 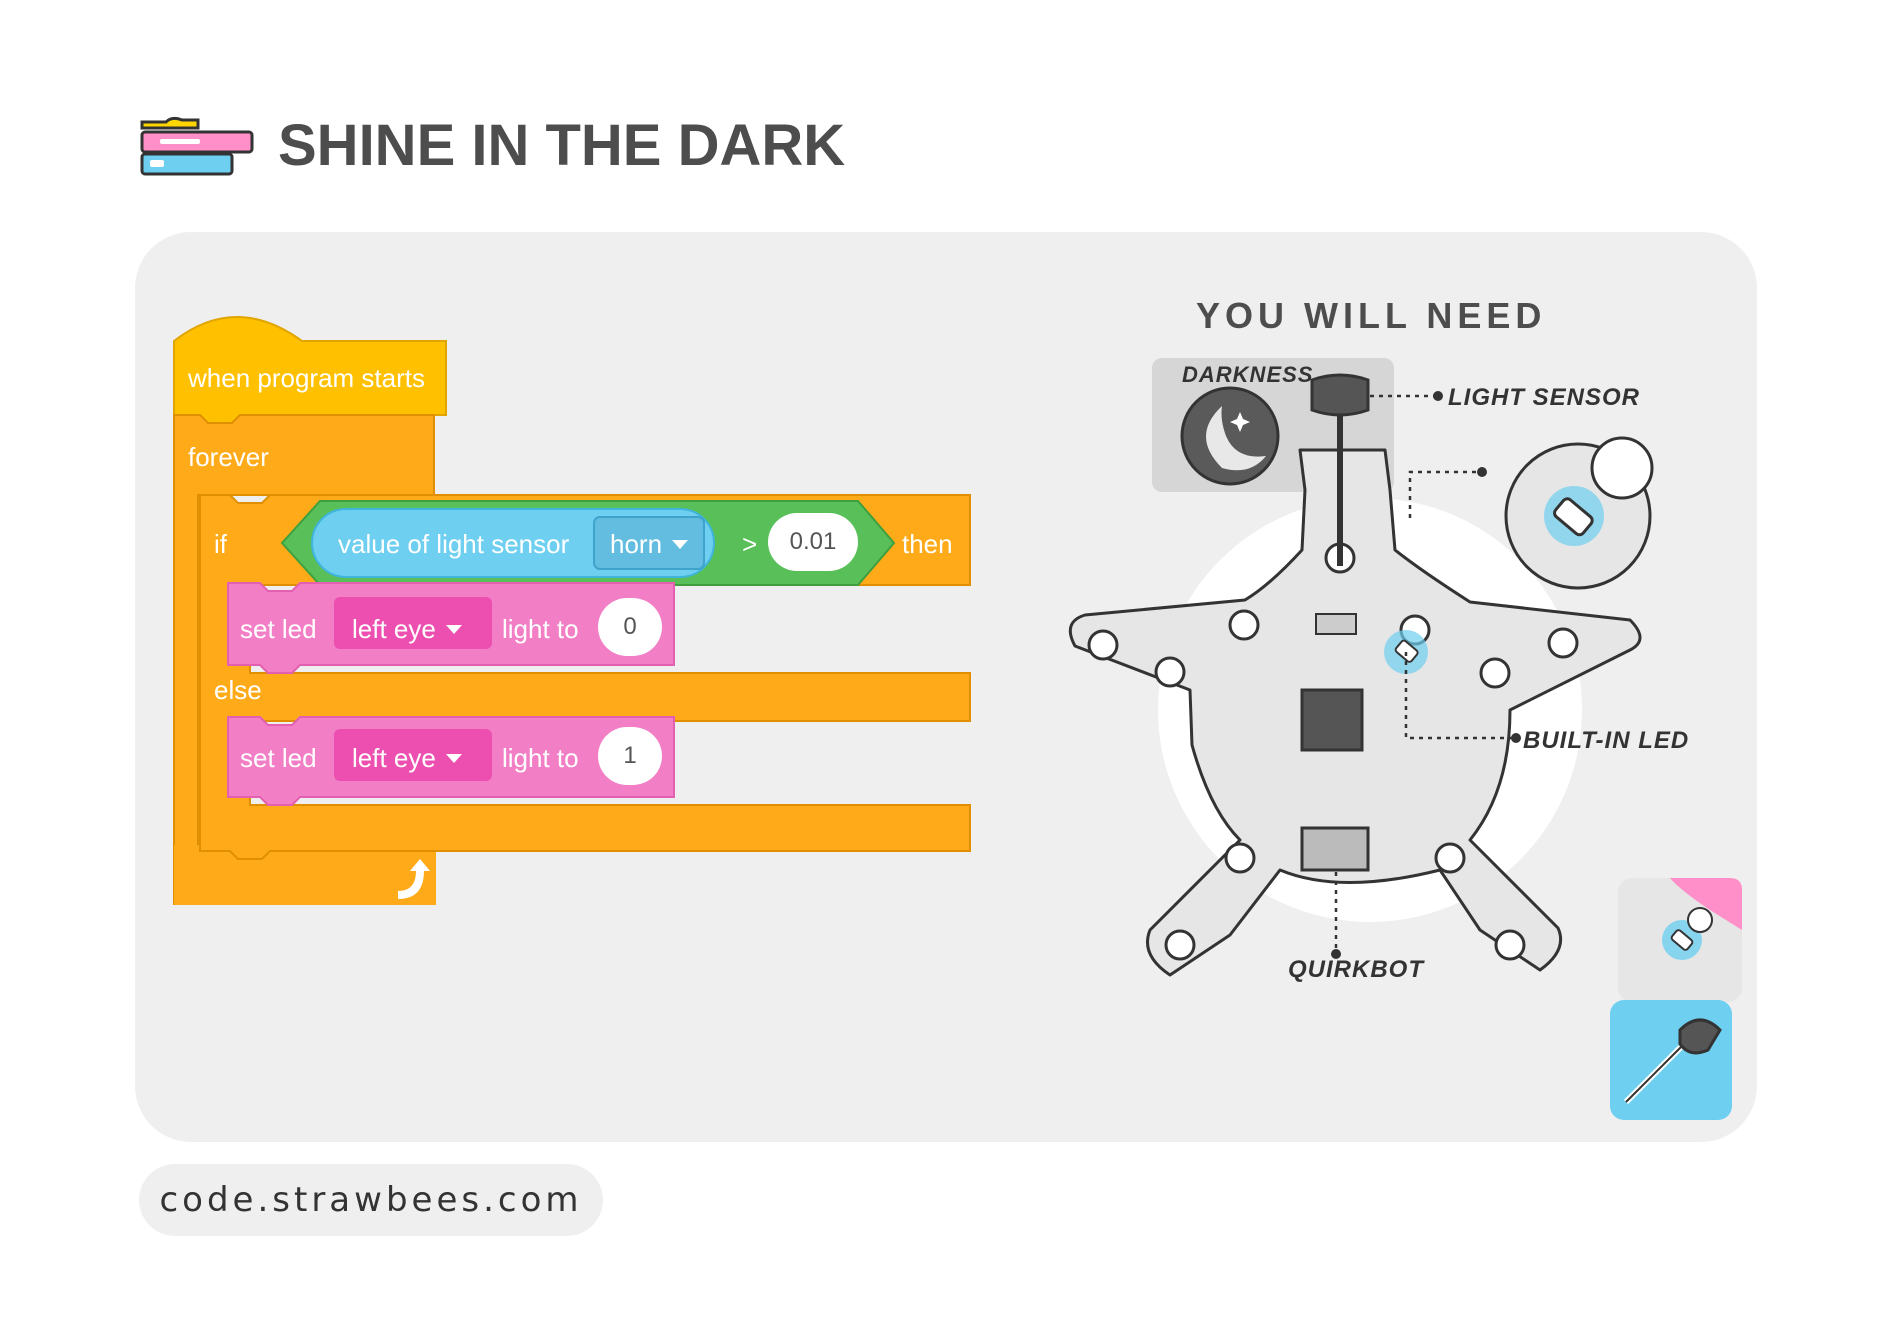 What do you see at coordinates (454, 544) in the screenshot?
I see `sensor-label: value of light sensor` at bounding box center [454, 544].